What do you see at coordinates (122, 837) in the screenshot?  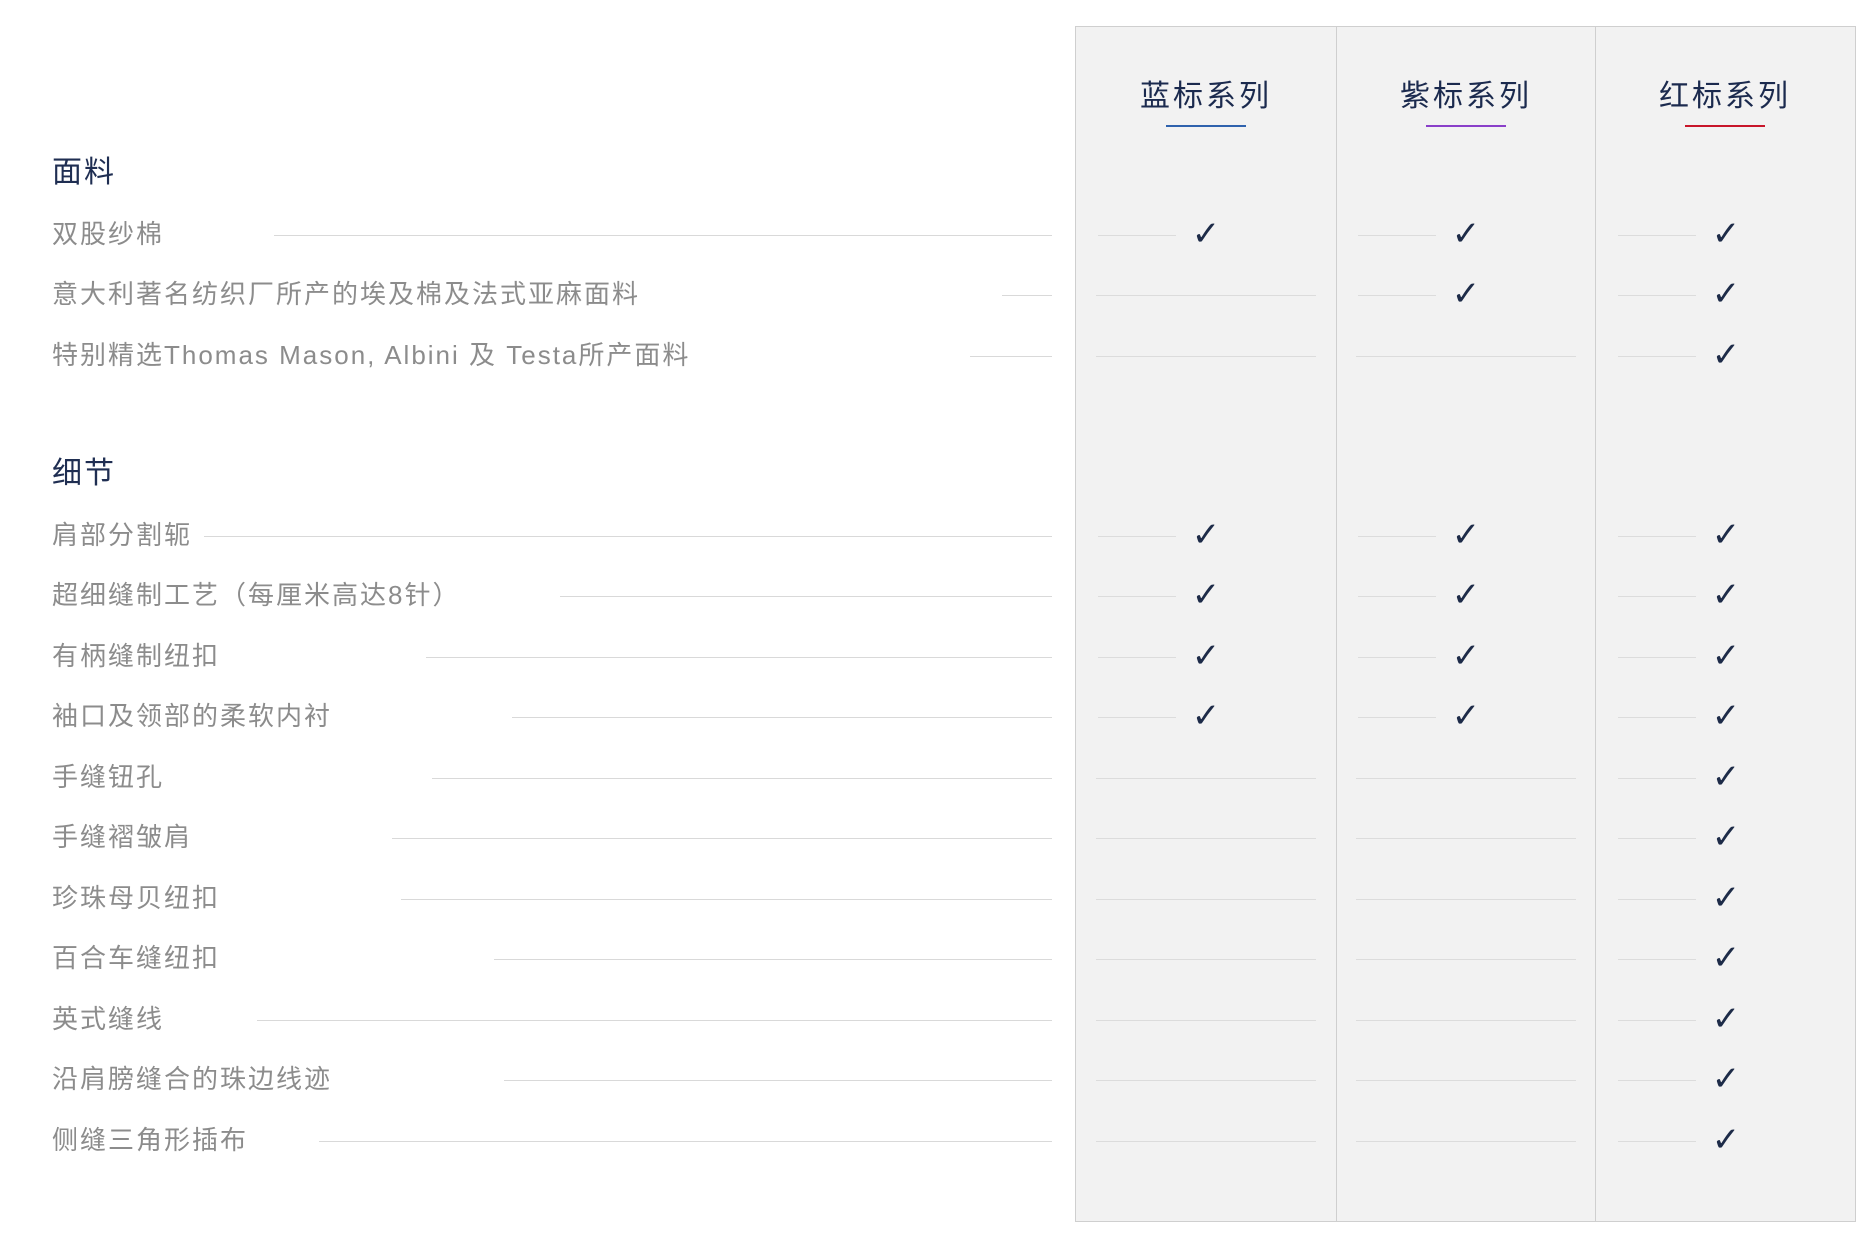 I see `feature-label: 手缝褶皱肩` at bounding box center [122, 837].